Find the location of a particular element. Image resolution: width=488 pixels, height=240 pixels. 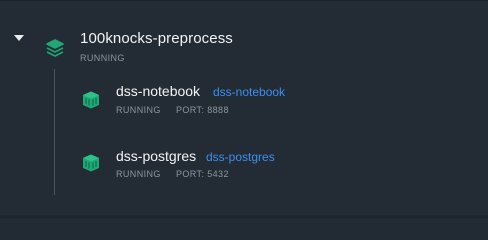

bottom-divider is located at coordinates (244, 216).